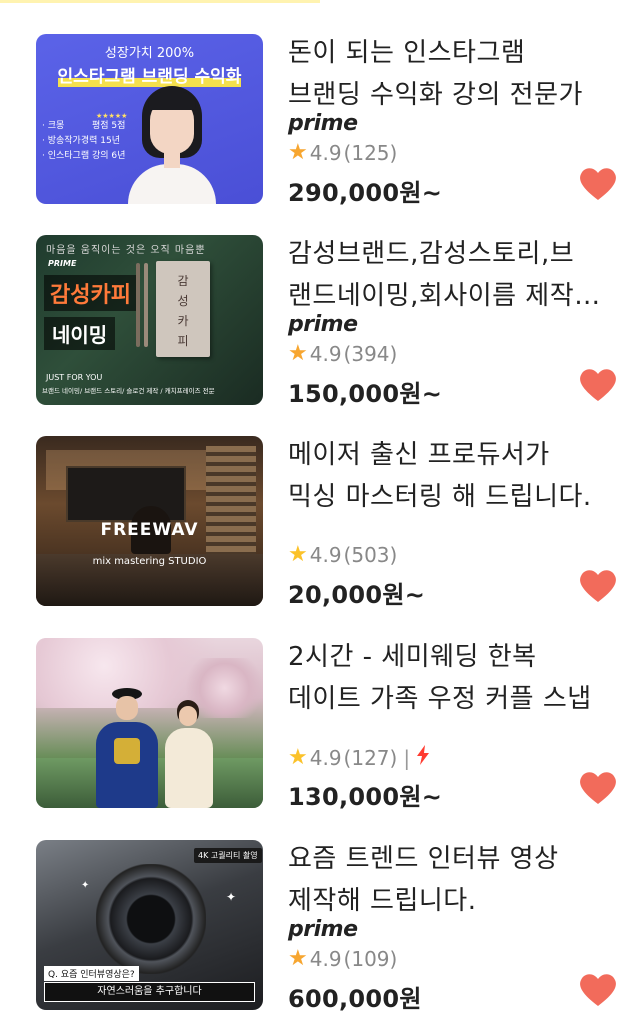 The width and height of the screenshot is (640, 1017). What do you see at coordinates (370, 153) in the screenshot?
I see `review-count: (125)` at bounding box center [370, 153].